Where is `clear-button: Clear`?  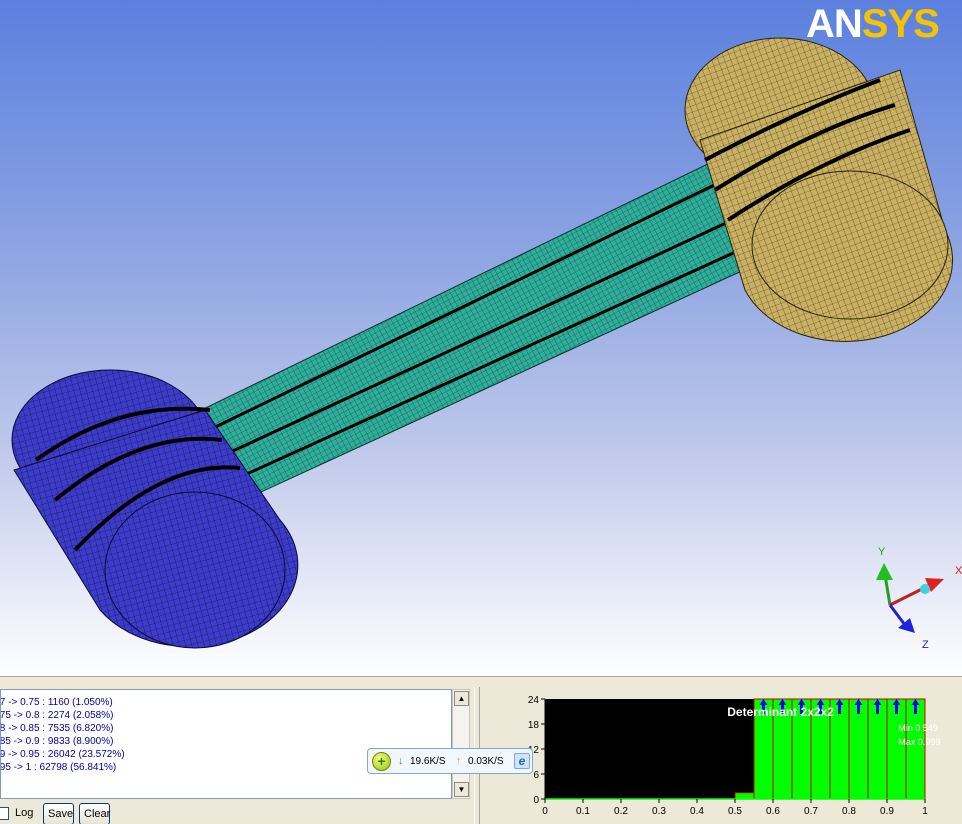 clear-button: Clear is located at coordinates (94, 813).